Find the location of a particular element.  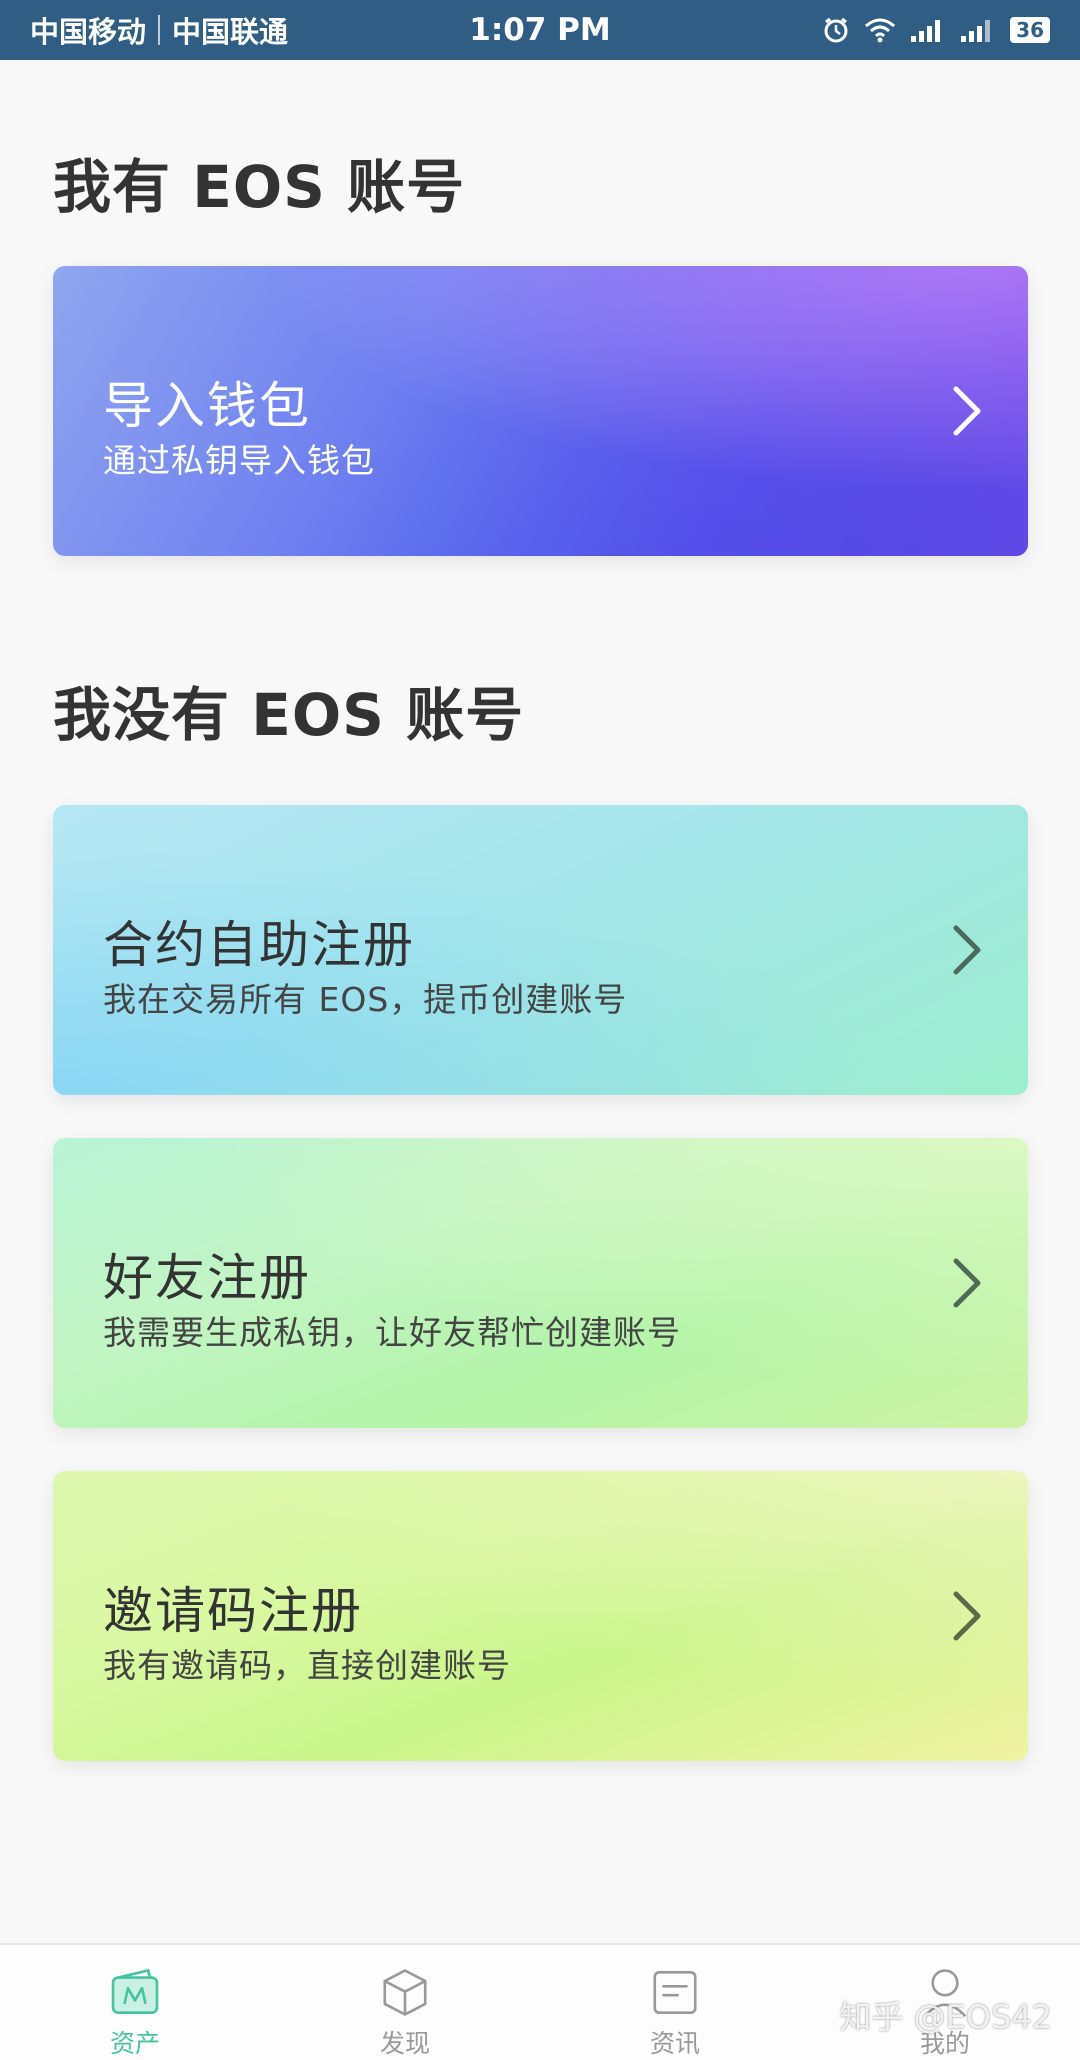

nav-item-assets: 资产 is located at coordinates (135, 2002).